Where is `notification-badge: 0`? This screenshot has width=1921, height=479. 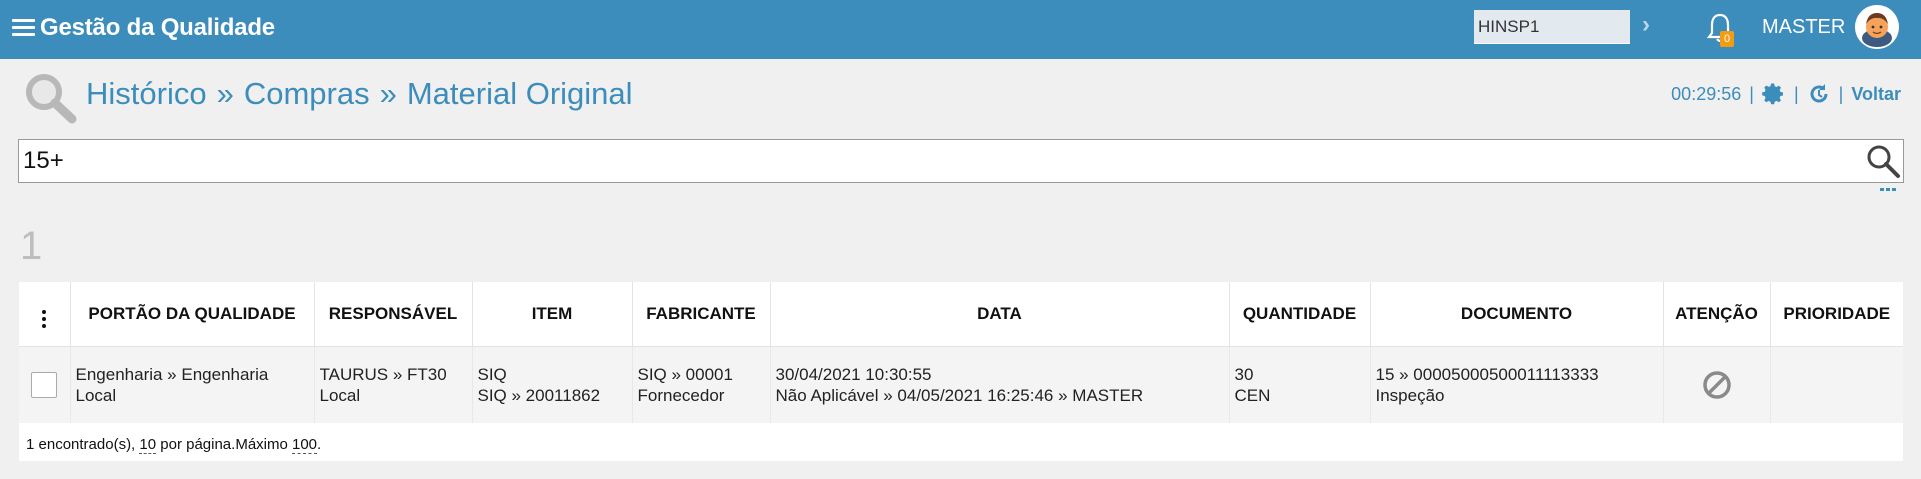
notification-badge: 0 is located at coordinates (1727, 39).